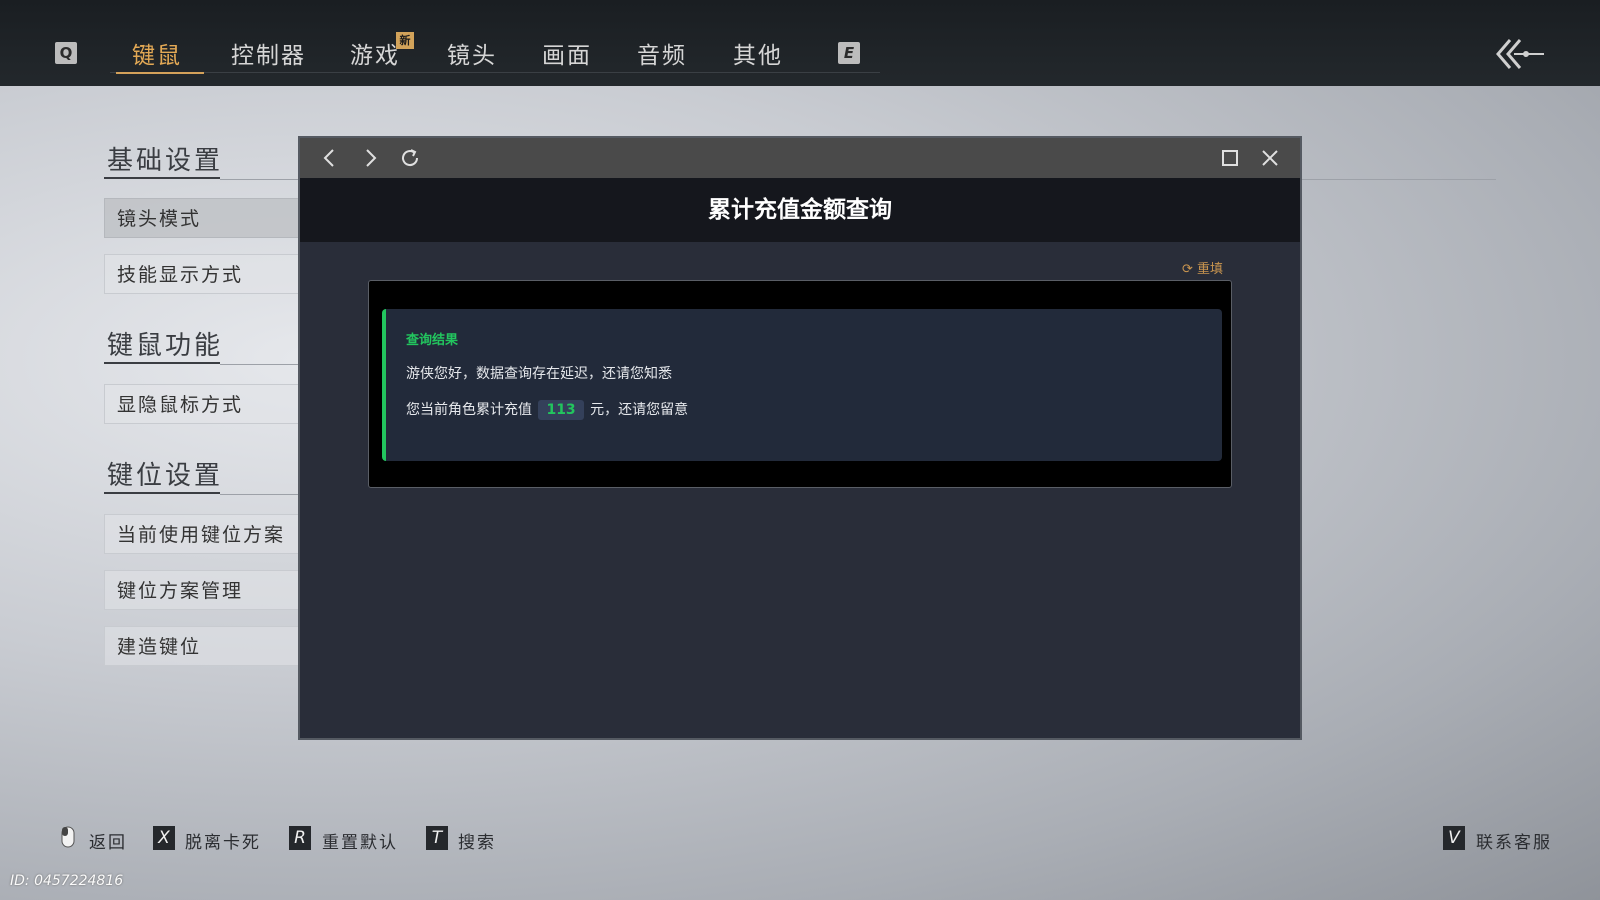 This screenshot has height=900, width=1600. I want to click on dialog-toolbar, so click(800, 158).